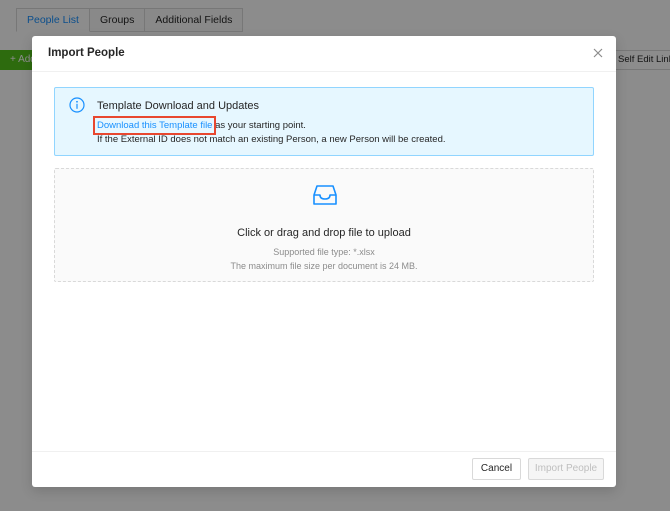  I want to click on dropzone-file-type-hint: Supported file type: *.xlsx, so click(324, 252).